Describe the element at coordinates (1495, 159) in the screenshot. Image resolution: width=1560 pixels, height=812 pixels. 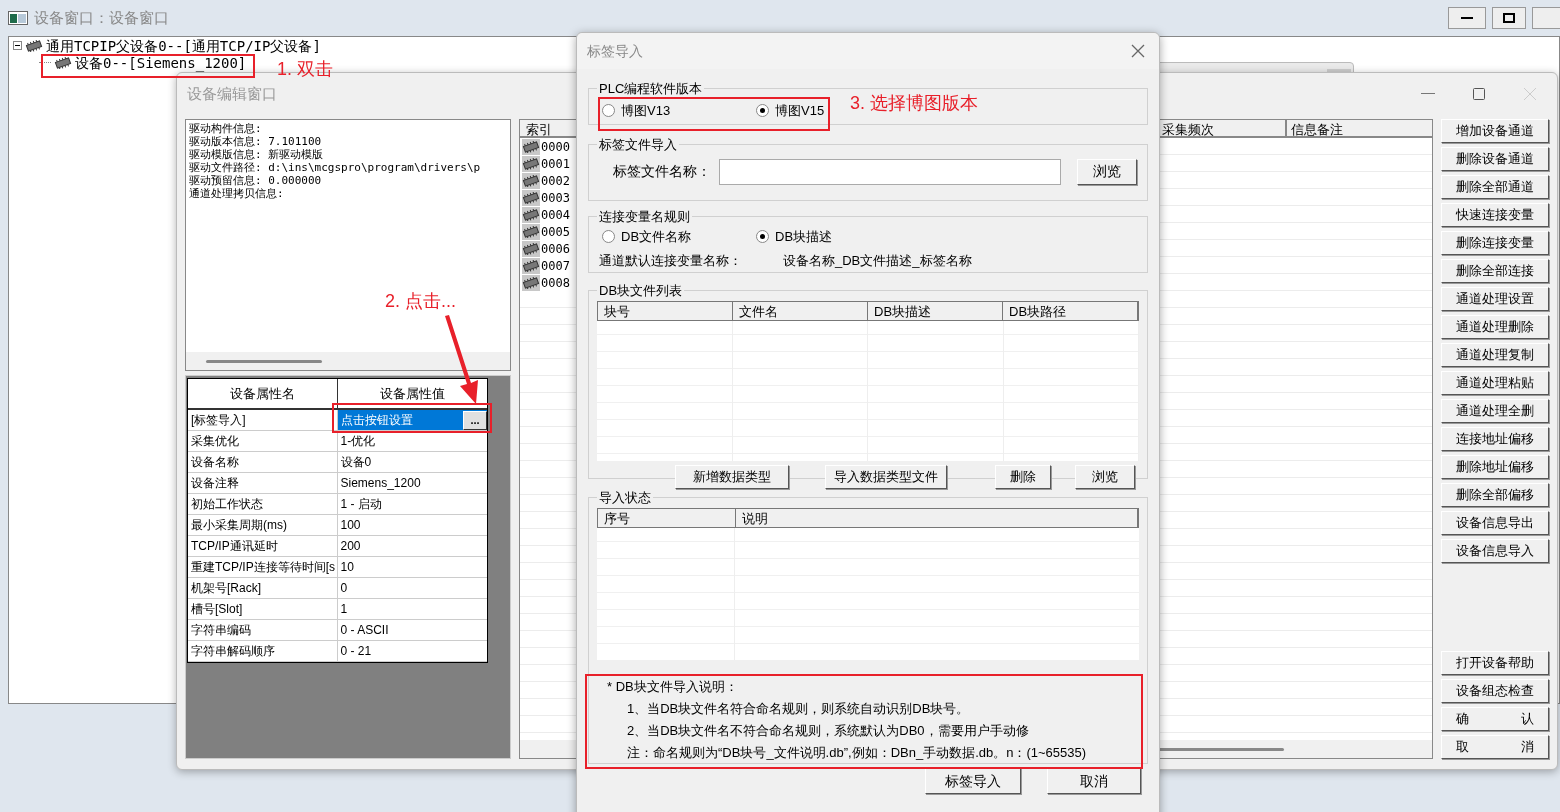
I see `action-button: 删除设备通道` at that location.